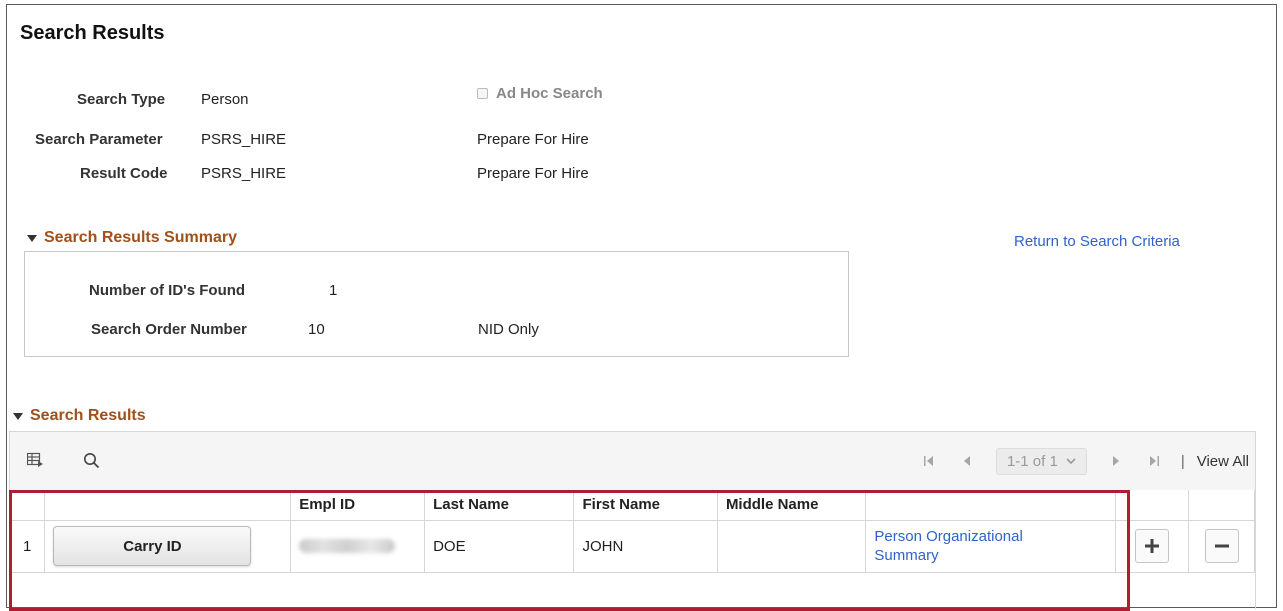 The image size is (1283, 611). What do you see at coordinates (244, 173) in the screenshot?
I see `result-code-value: PSRS_HIRE` at bounding box center [244, 173].